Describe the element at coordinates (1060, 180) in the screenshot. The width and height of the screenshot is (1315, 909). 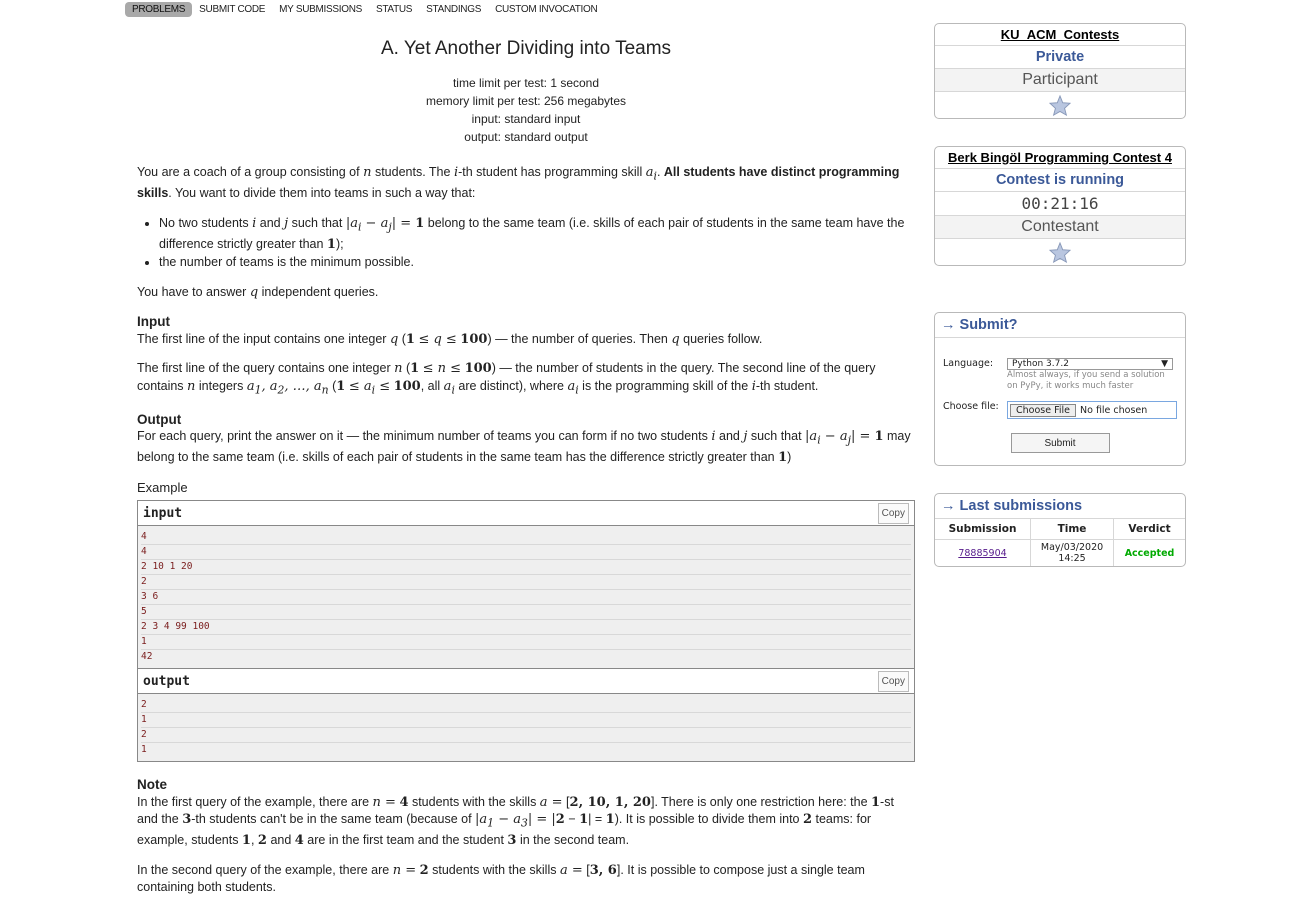
I see `contest-status: Contest is running` at that location.